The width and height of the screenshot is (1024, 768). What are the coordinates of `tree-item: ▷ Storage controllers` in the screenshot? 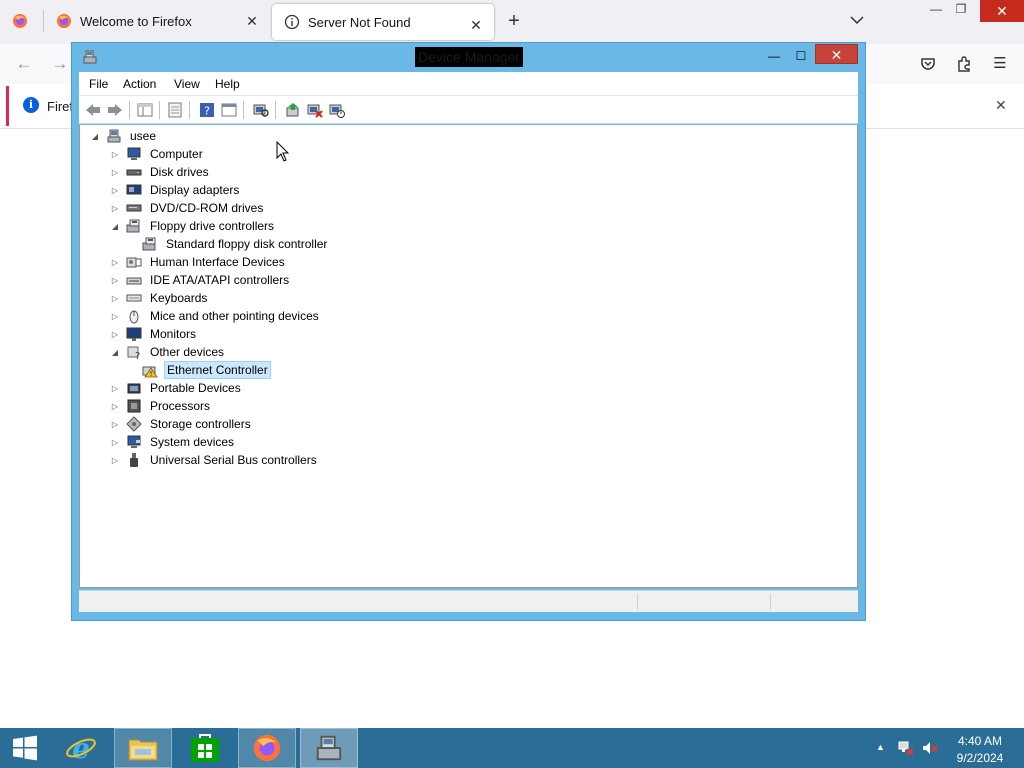 It's located at (181, 424).